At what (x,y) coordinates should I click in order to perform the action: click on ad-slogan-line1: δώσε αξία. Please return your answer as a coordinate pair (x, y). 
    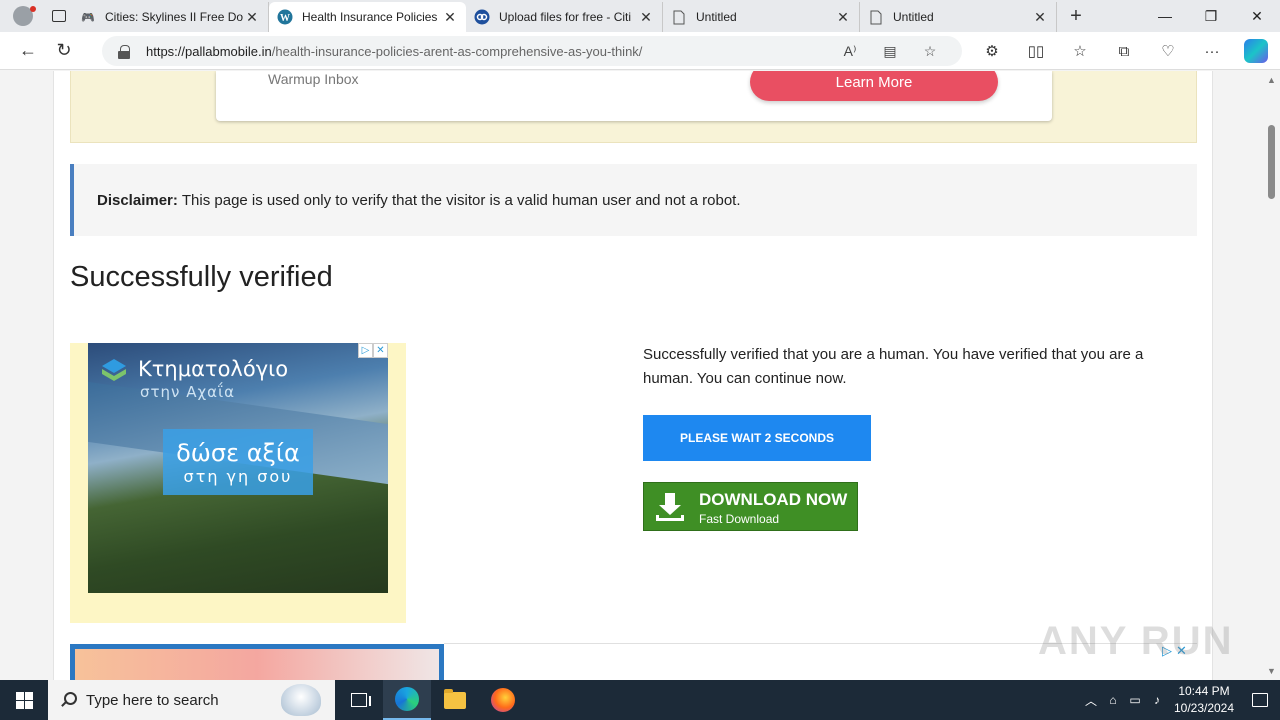
    Looking at the image, I should click on (238, 452).